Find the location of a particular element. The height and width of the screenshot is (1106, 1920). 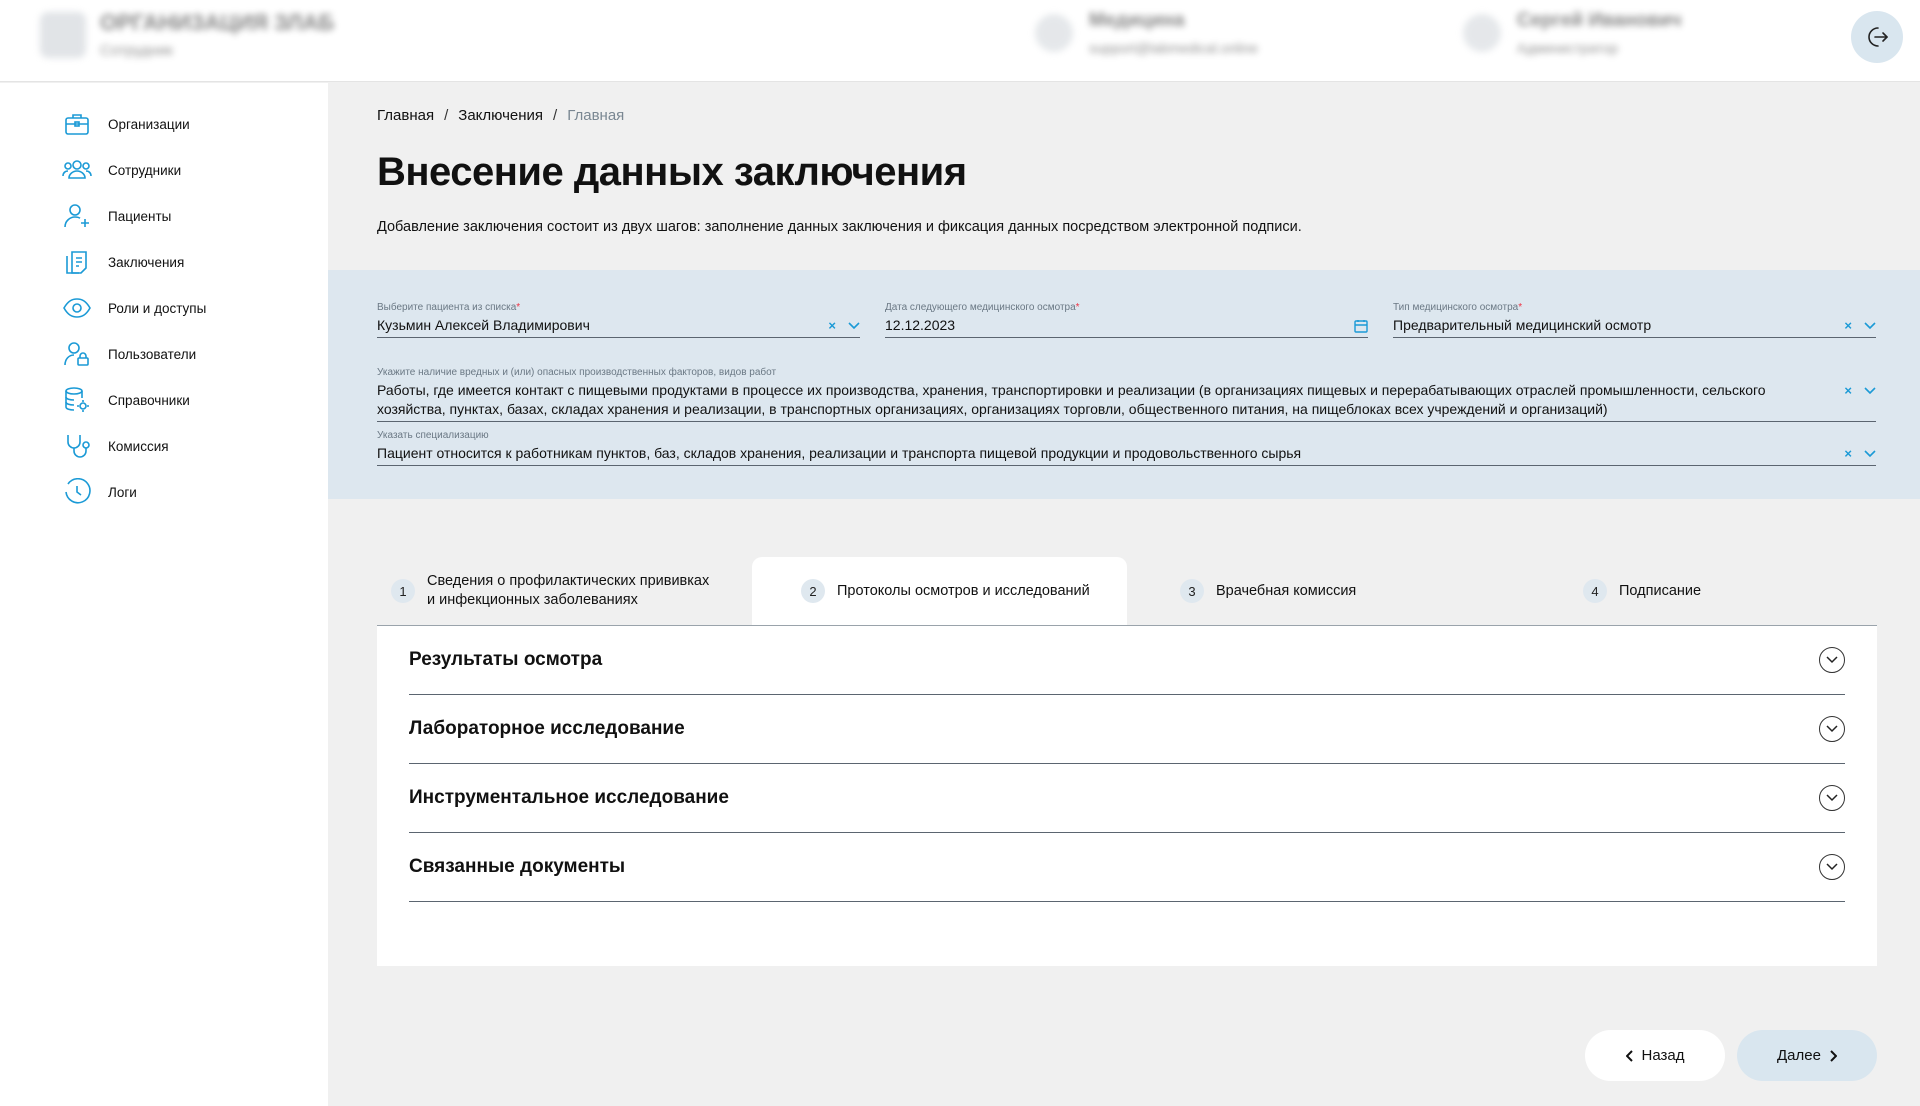

user-block: Сергей Иванович Администратор is located at coordinates (1572, 33).